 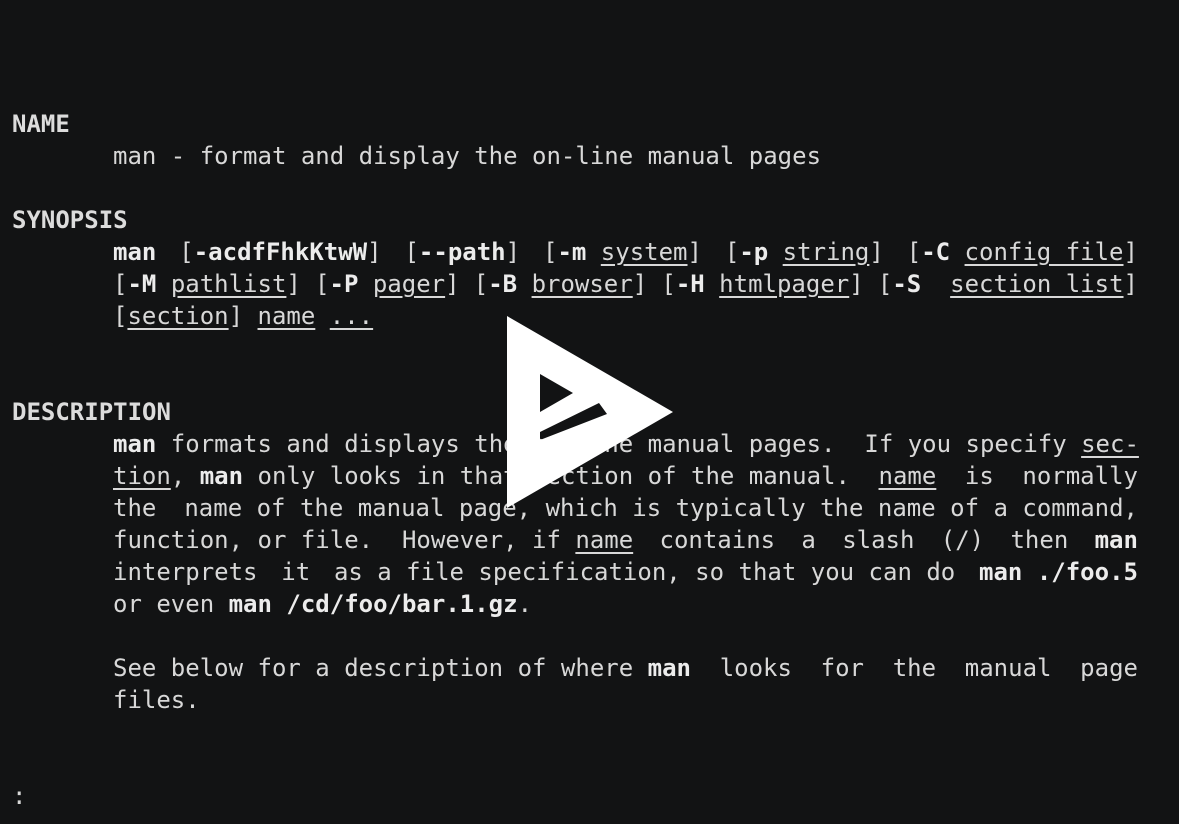 What do you see at coordinates (755, 668) in the screenshot?
I see `desc-word: looks` at bounding box center [755, 668].